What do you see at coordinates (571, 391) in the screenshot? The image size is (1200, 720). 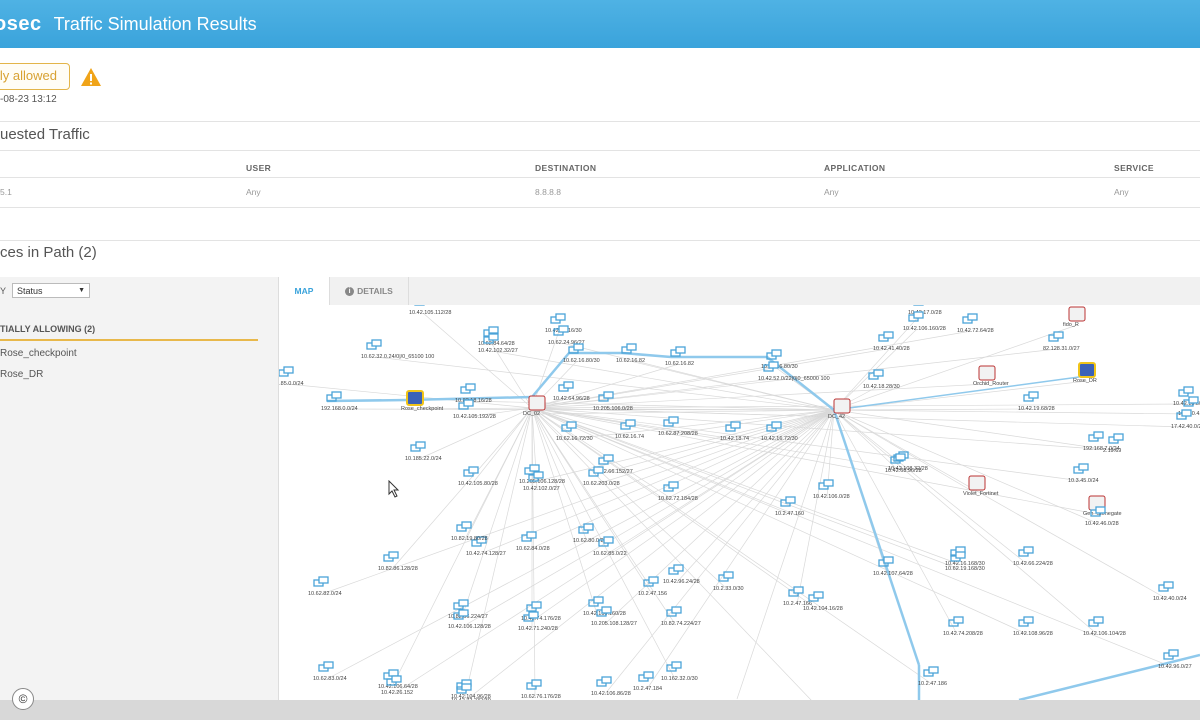 I see `map-node: 10.42.64.96/28` at bounding box center [571, 391].